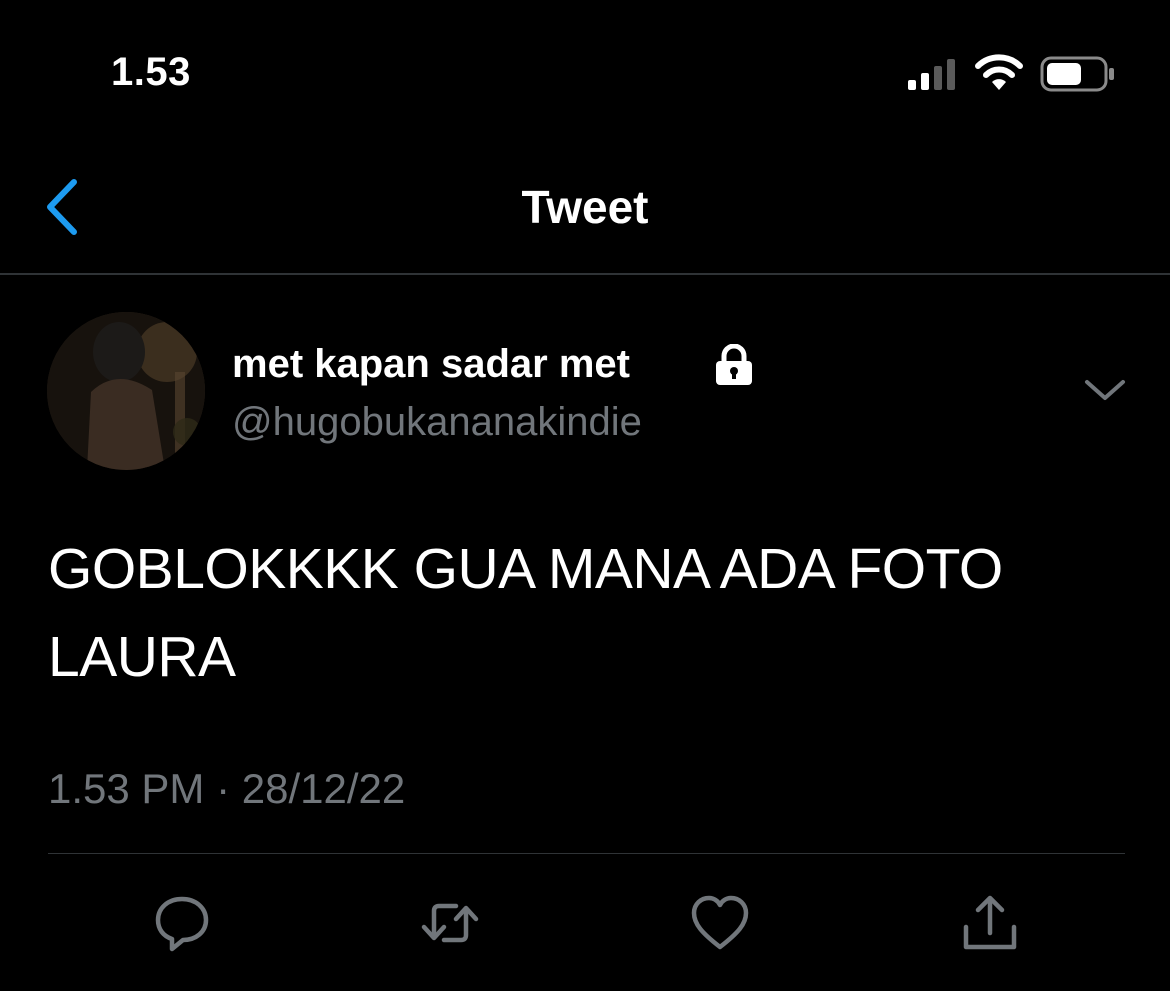  I want to click on tweet-text: GOBLOKKKK GUA MANA ADA FOTO LAURA, so click(525, 613).